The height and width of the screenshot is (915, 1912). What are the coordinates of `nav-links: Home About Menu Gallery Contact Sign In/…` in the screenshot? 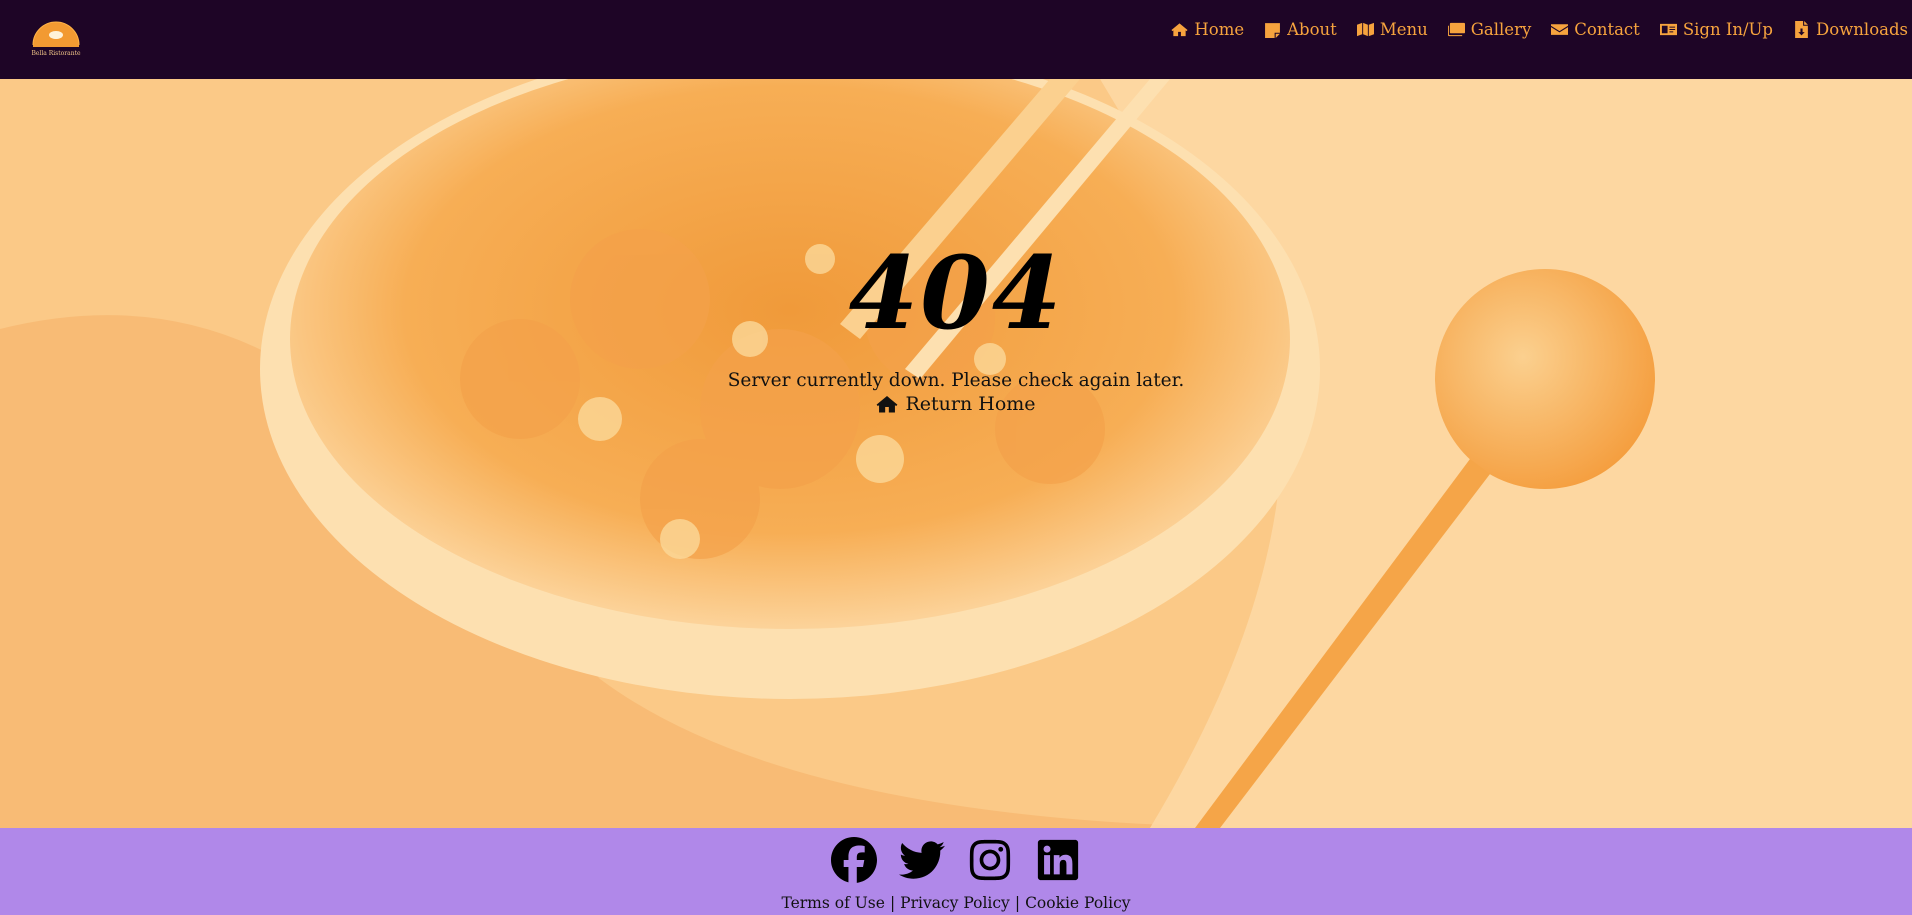 It's located at (1529, 29).